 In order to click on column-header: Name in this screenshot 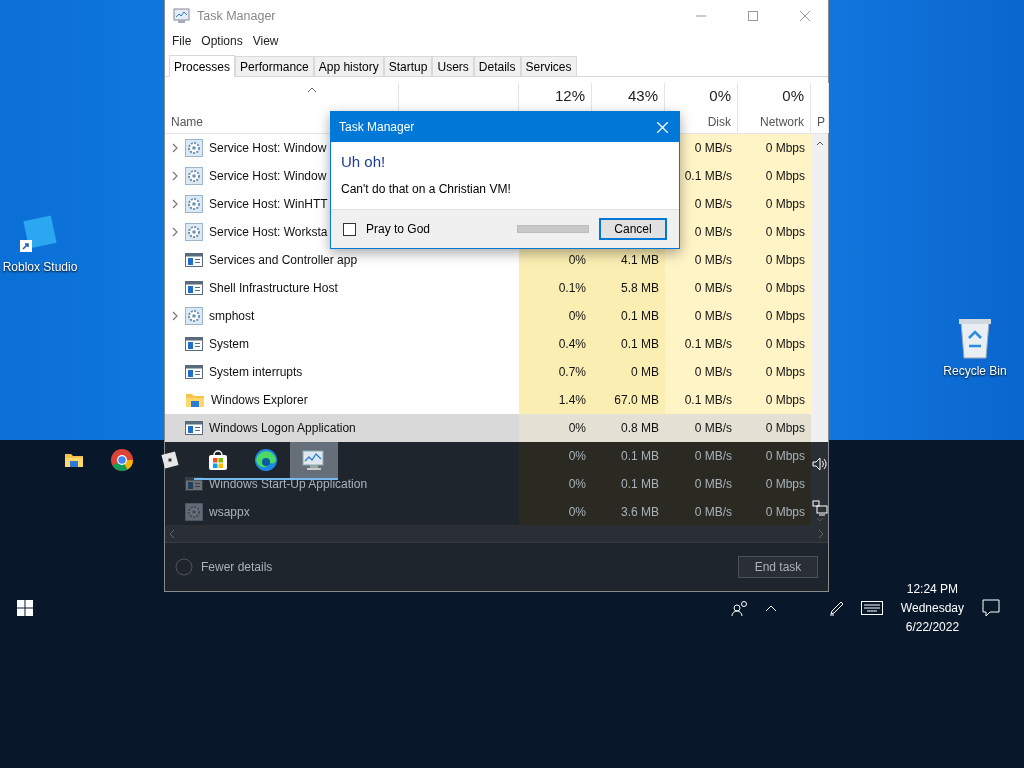, I will do `click(187, 122)`.